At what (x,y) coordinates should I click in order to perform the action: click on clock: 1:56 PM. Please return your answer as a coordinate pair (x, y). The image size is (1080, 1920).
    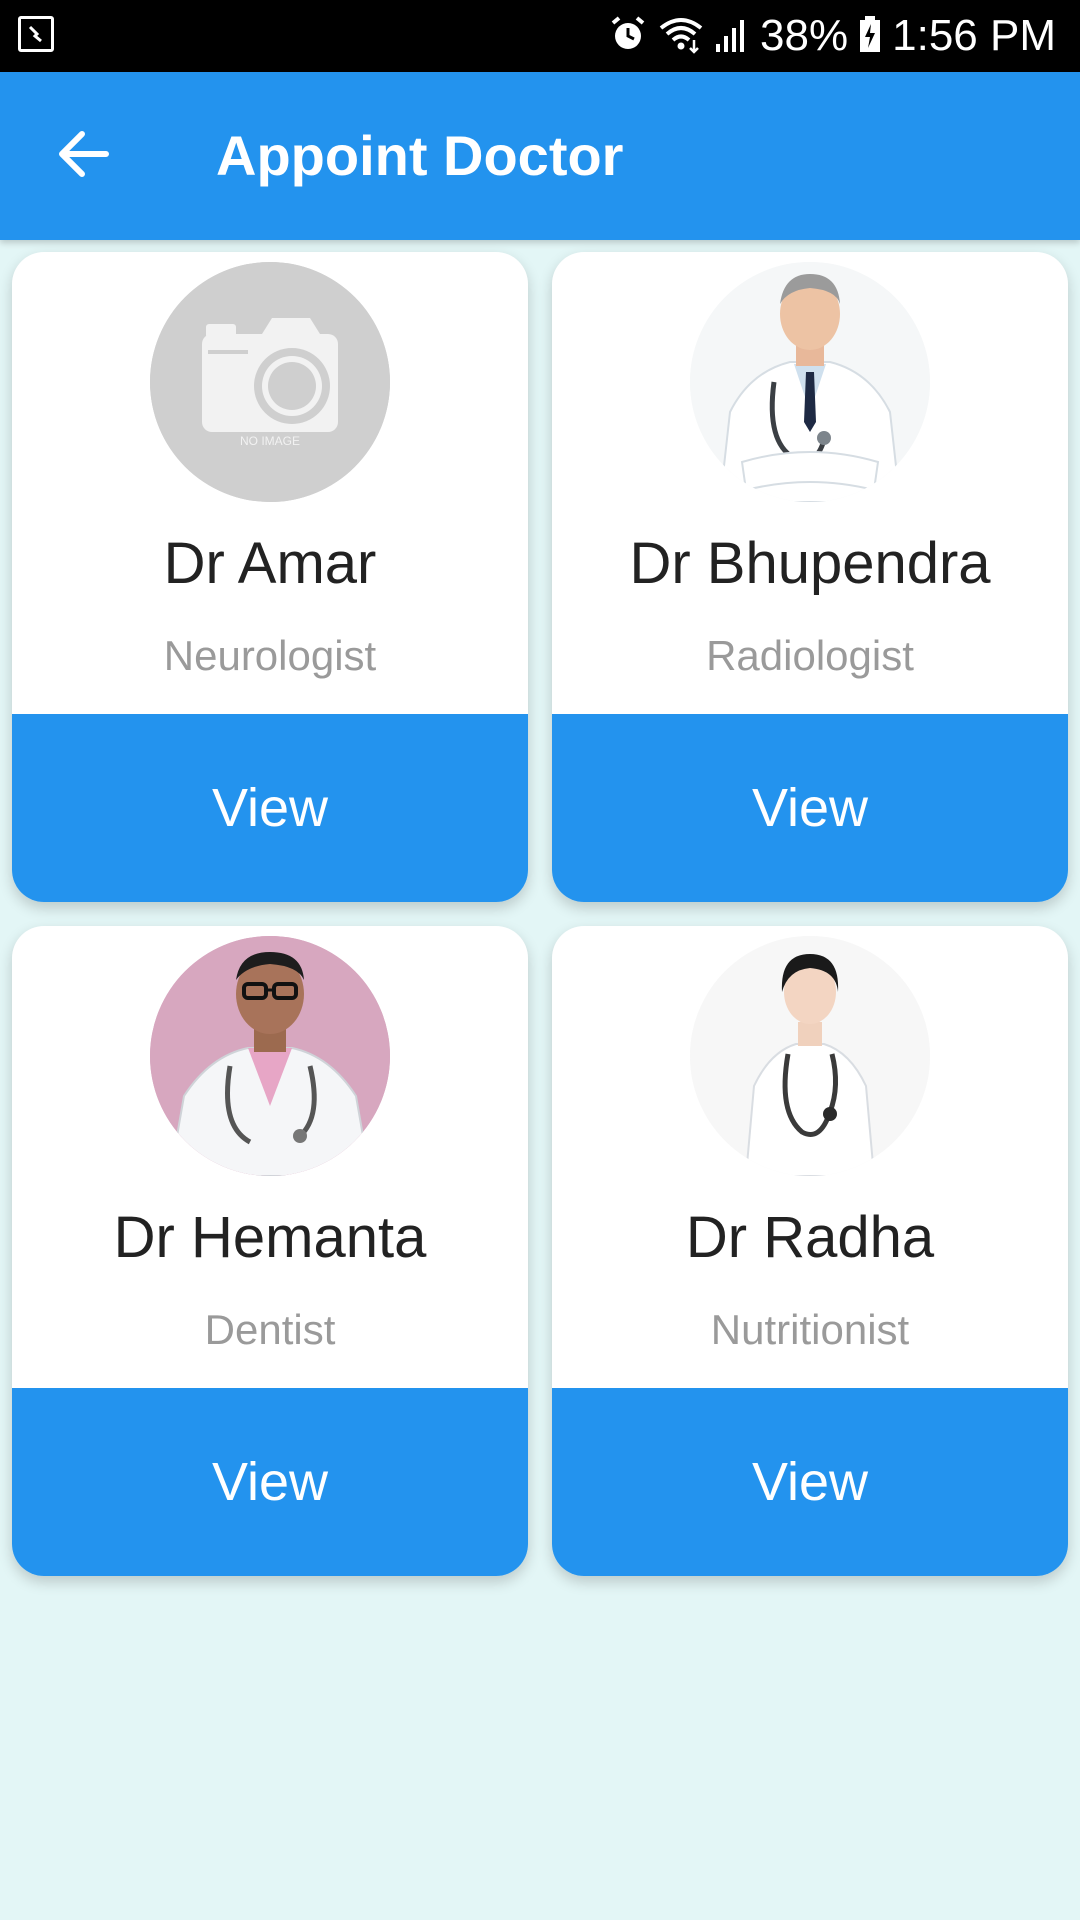
    Looking at the image, I should click on (974, 35).